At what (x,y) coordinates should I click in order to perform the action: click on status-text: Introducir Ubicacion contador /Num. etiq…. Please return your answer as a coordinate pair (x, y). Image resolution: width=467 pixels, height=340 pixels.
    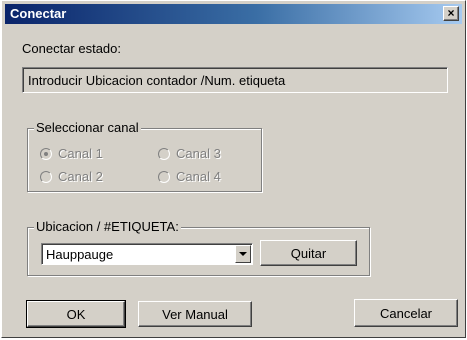
    Looking at the image, I should click on (157, 80).